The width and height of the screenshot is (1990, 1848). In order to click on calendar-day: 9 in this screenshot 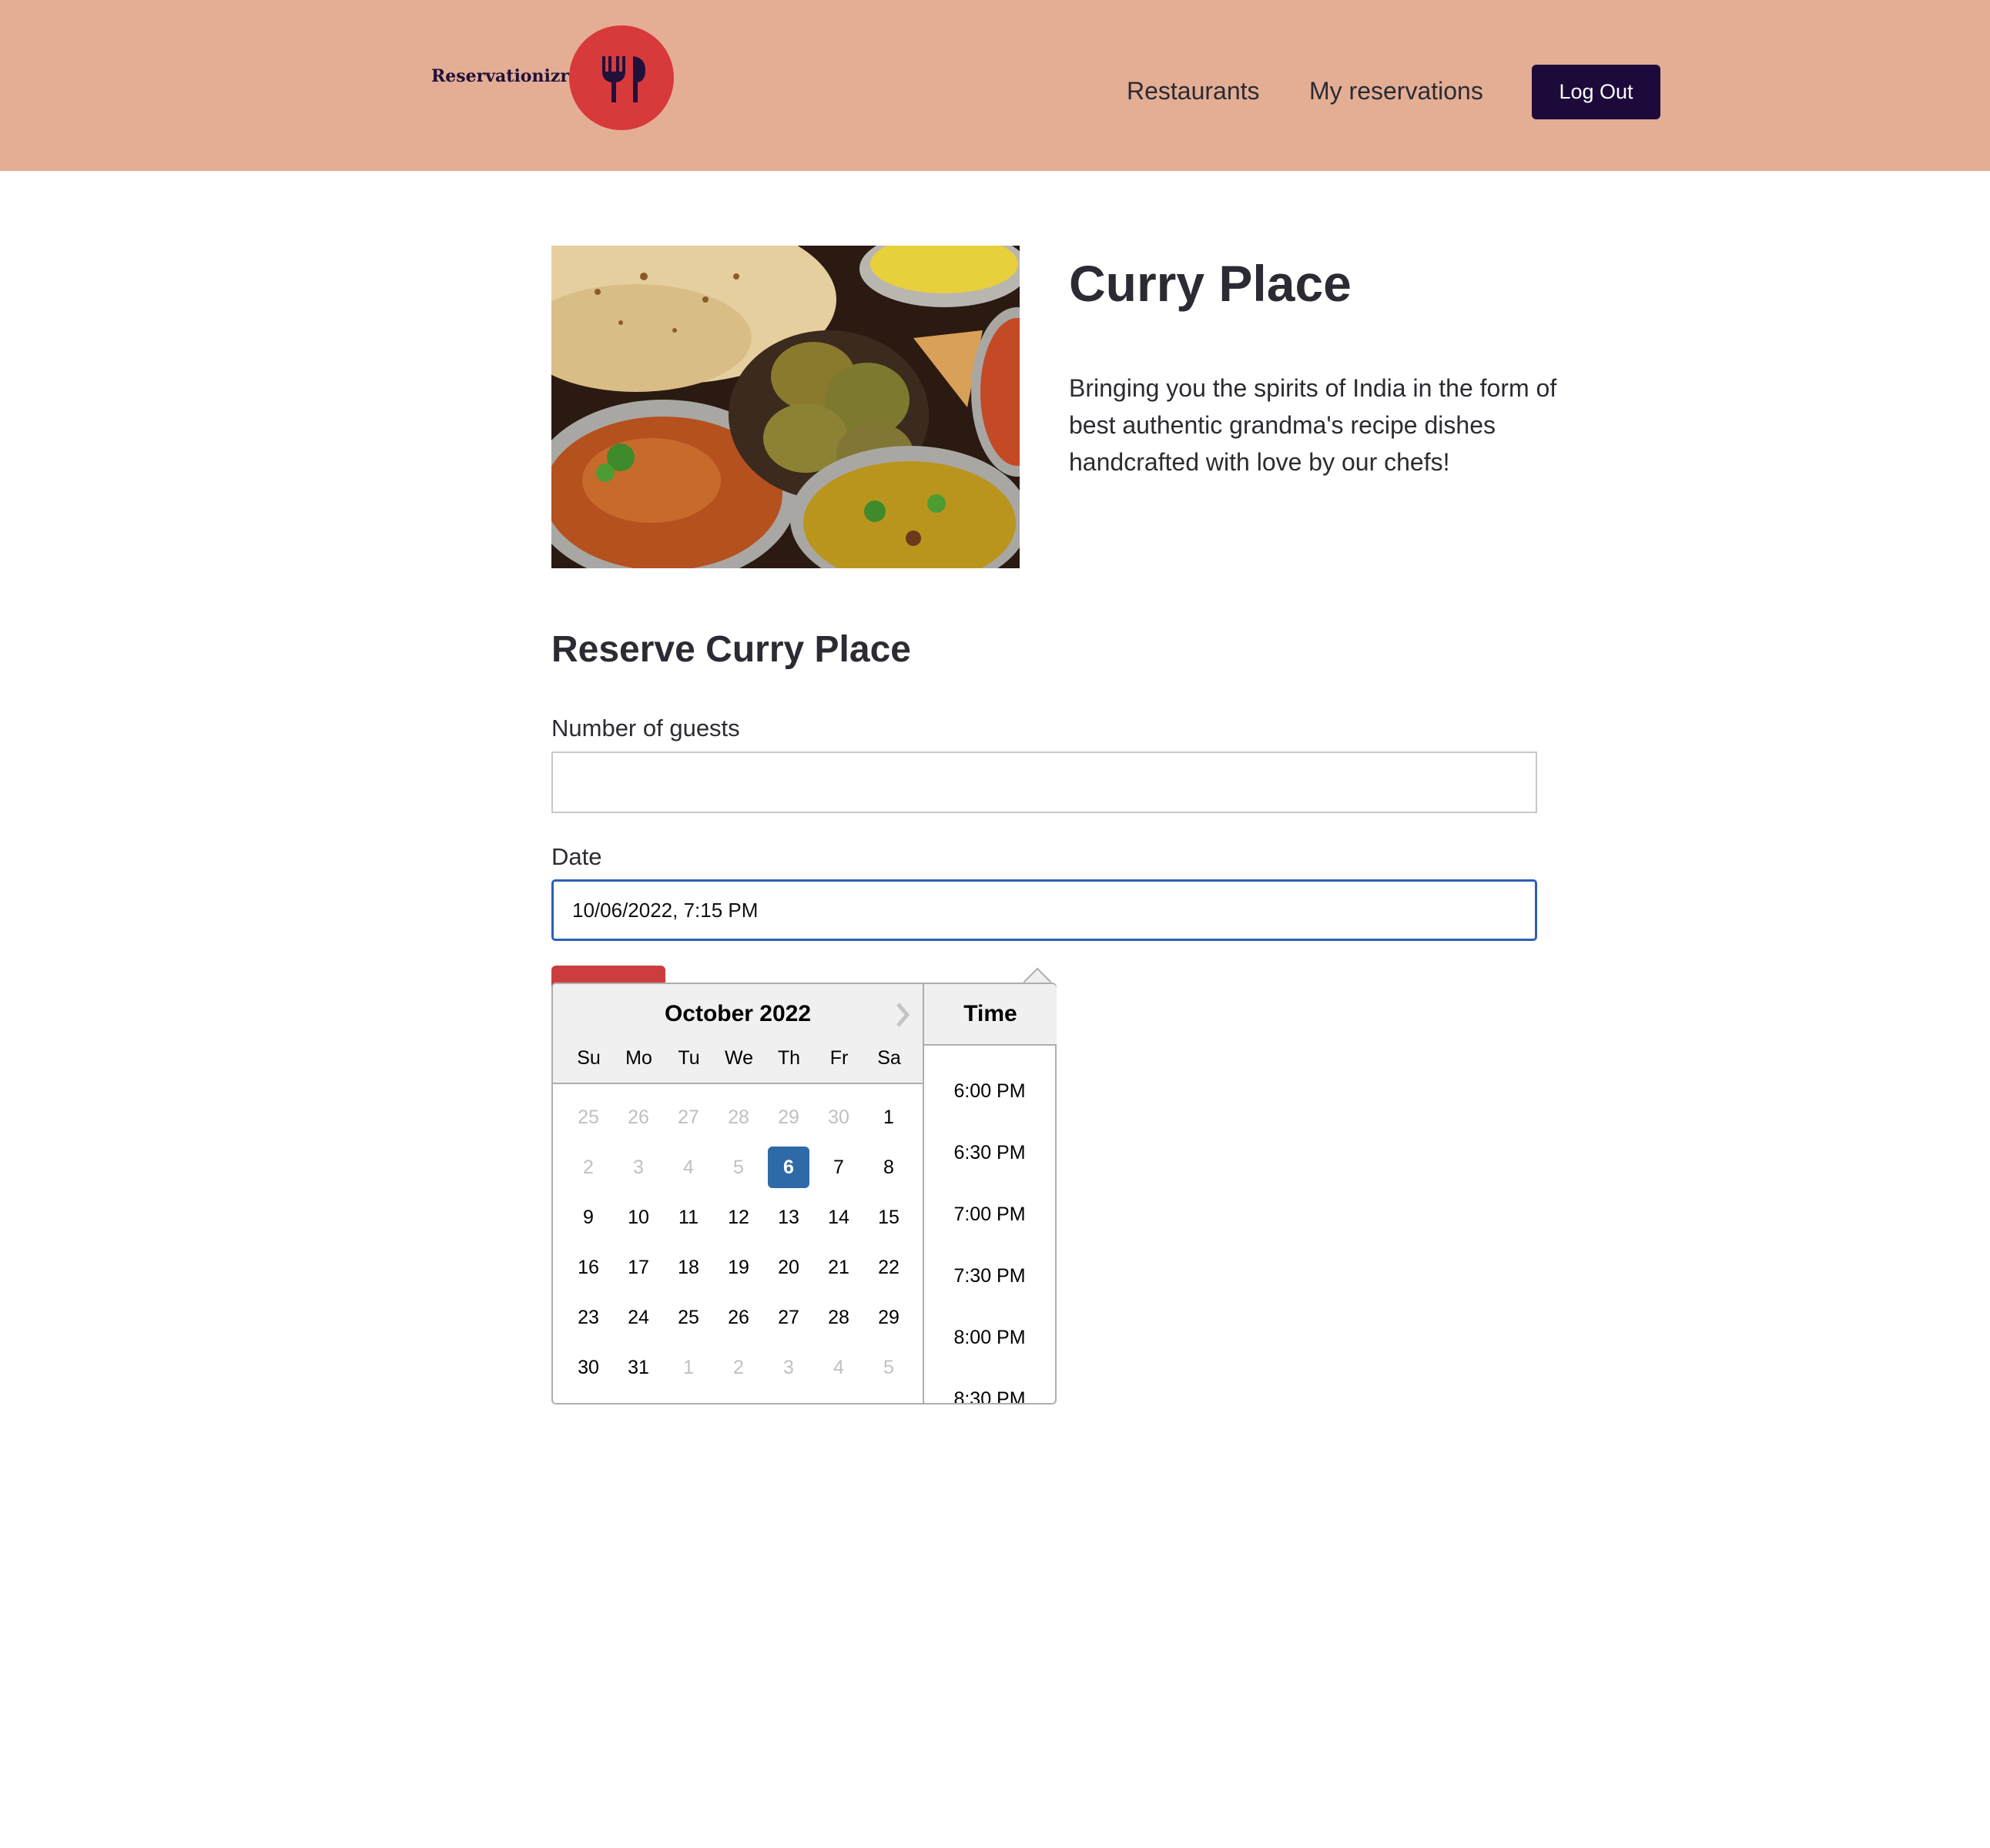, I will do `click(588, 1217)`.